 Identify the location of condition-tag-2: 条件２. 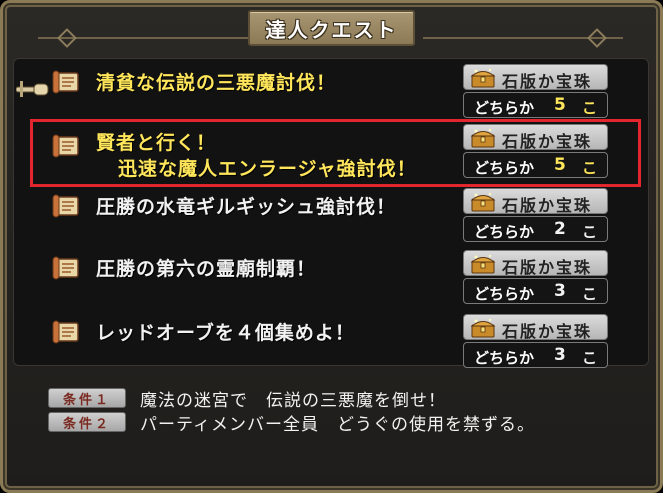
(87, 422).